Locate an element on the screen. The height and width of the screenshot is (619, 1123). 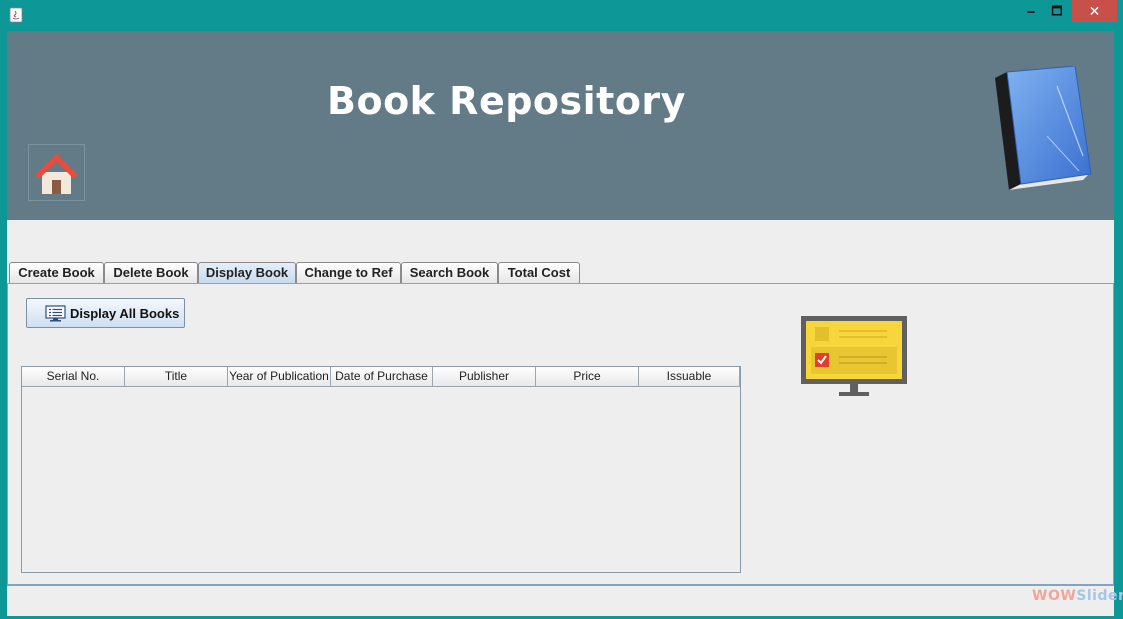
monitor-list-icon is located at coordinates (55, 313).